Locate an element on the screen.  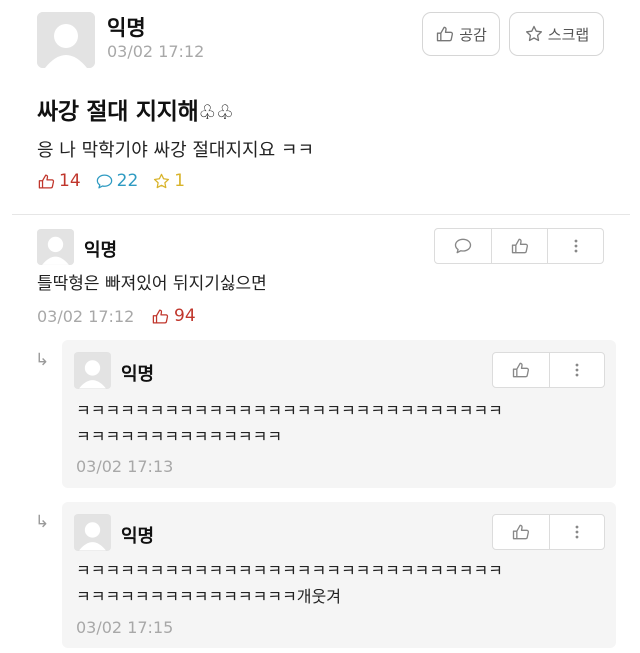
comment-like-count: 94 is located at coordinates (173, 316).